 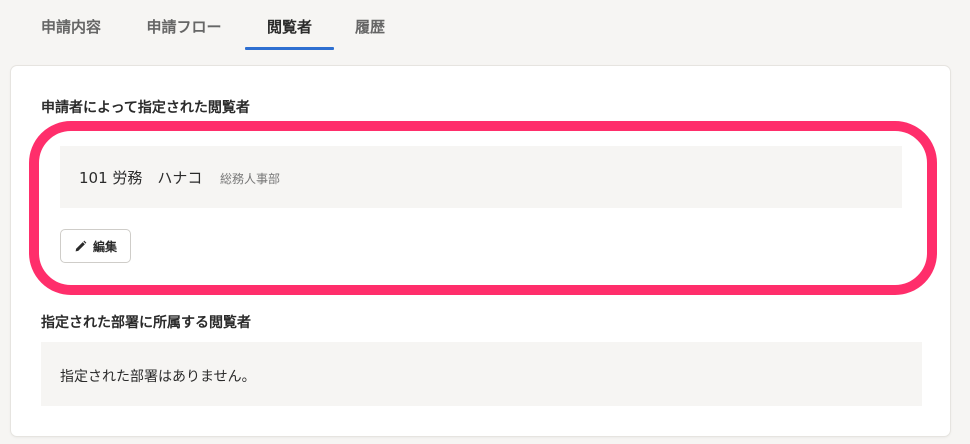 I want to click on tab-bar: 申請内容 申請フロー 閲覧者 履歴, so click(x=485, y=25).